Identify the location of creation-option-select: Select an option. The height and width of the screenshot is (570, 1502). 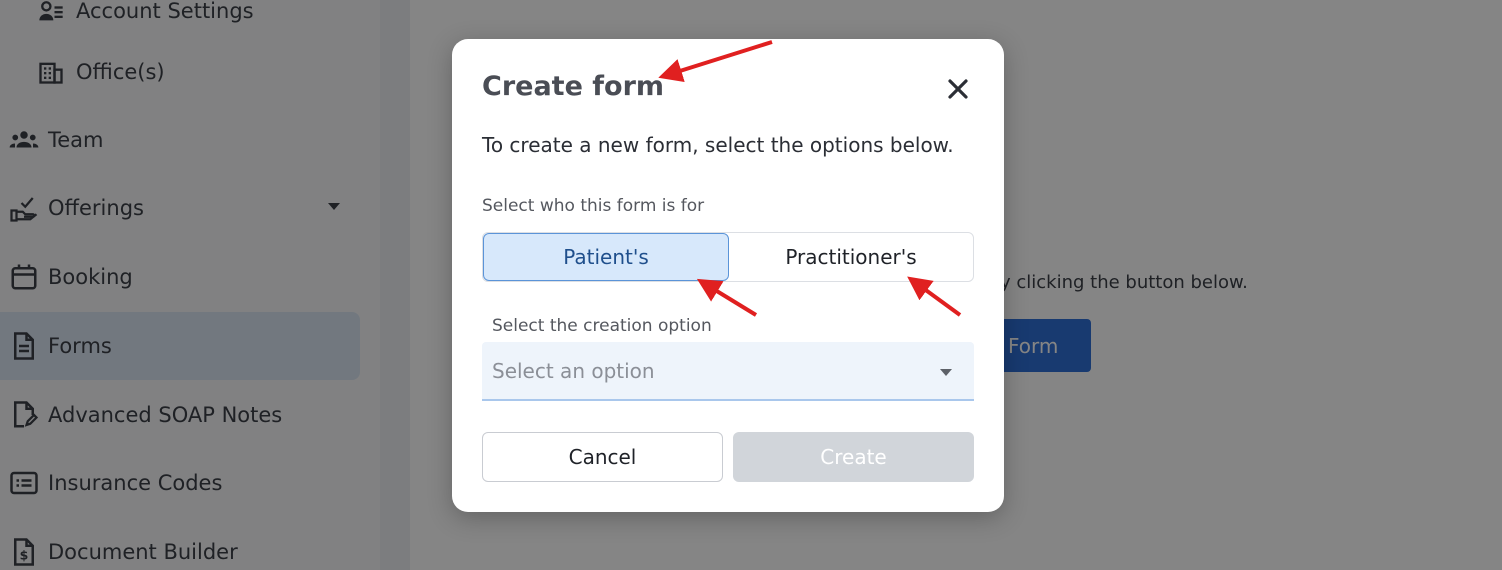
(728, 371).